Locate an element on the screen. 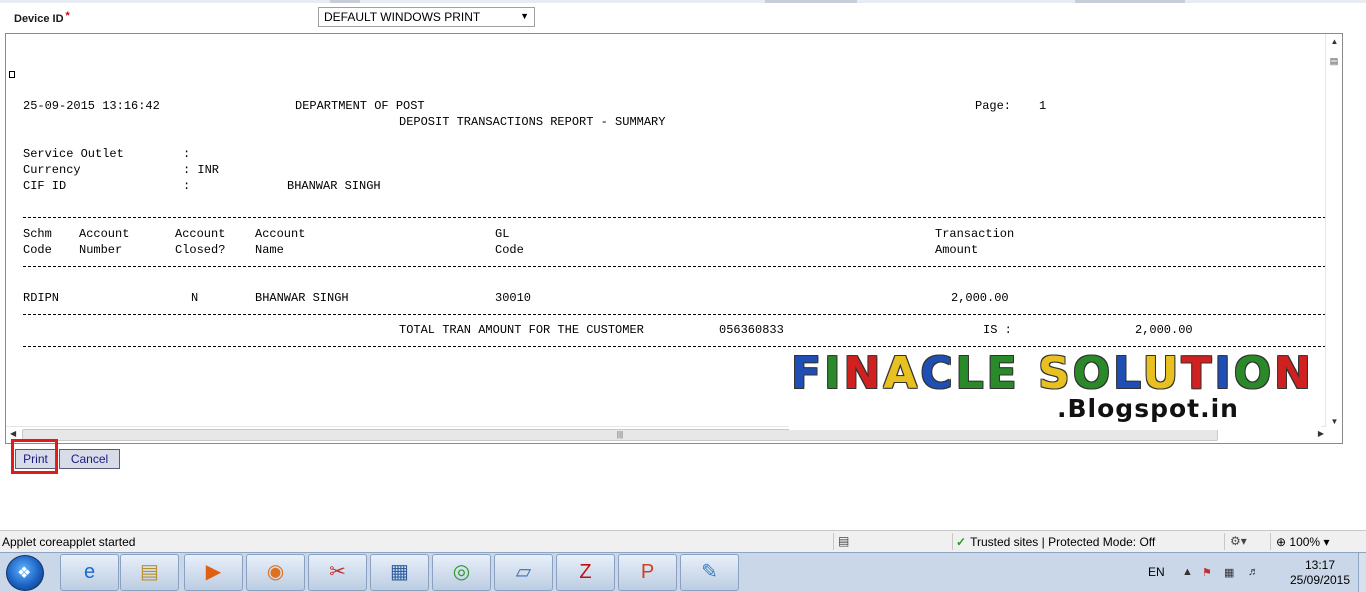 The width and height of the screenshot is (1366, 592). device-id-select: DEFAULT WINDOWS PRINT ▼ is located at coordinates (426, 17).